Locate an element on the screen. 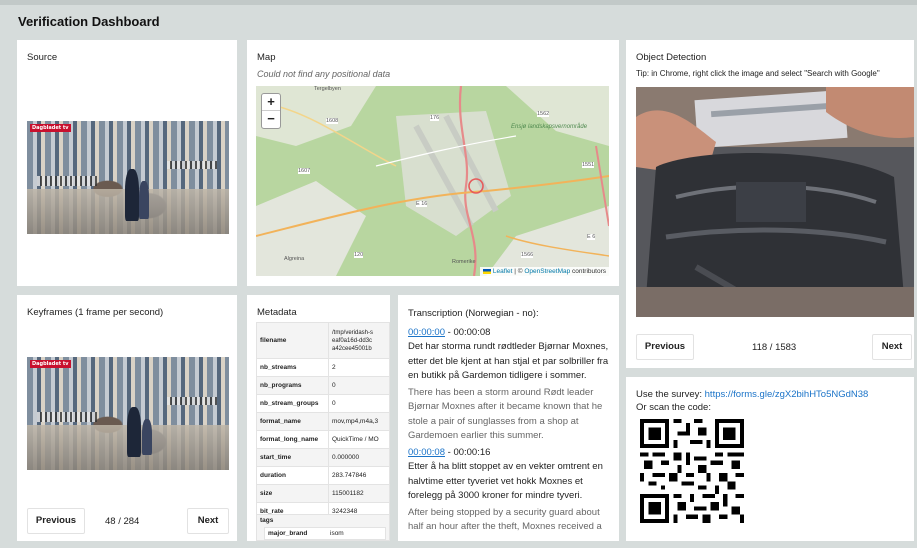  metadata-value: 283.747846 is located at coordinates (359, 475).